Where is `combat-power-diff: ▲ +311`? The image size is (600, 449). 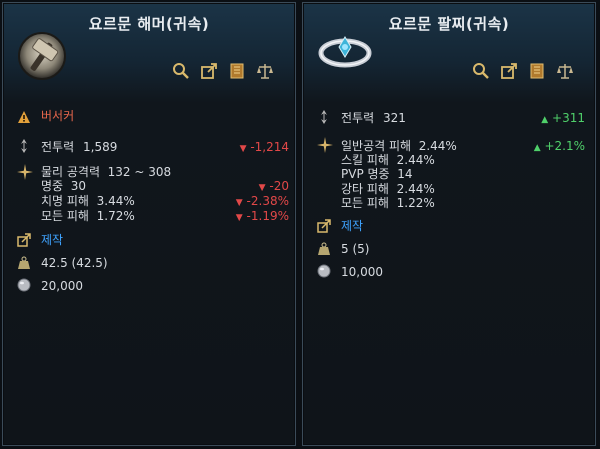 combat-power-diff: ▲ +311 is located at coordinates (563, 118).